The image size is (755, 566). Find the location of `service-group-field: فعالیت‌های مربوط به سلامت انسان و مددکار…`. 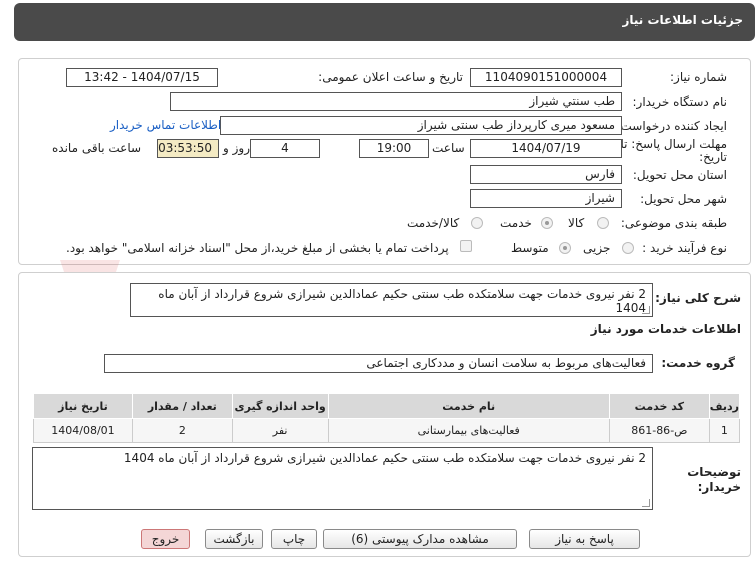

service-group-field: فعالیت‌های مربوط به سلامت انسان و مددکار… is located at coordinates (378, 363).